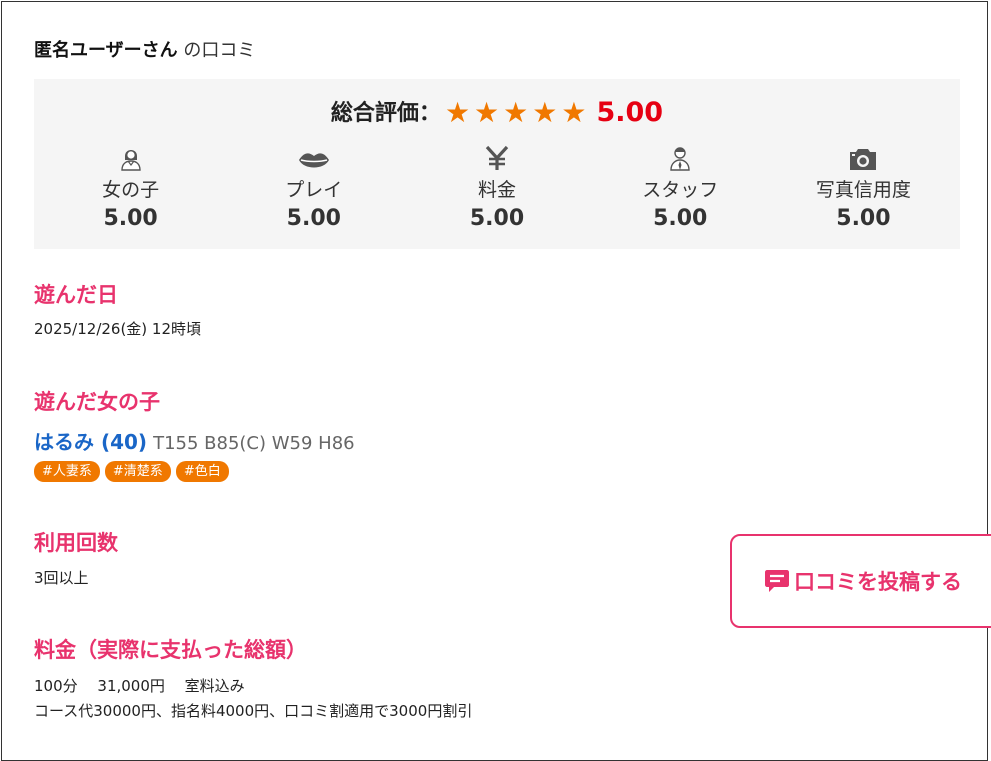 The width and height of the screenshot is (991, 761). Describe the element at coordinates (680, 190) in the screenshot. I see `category-label: スタッフ` at that location.